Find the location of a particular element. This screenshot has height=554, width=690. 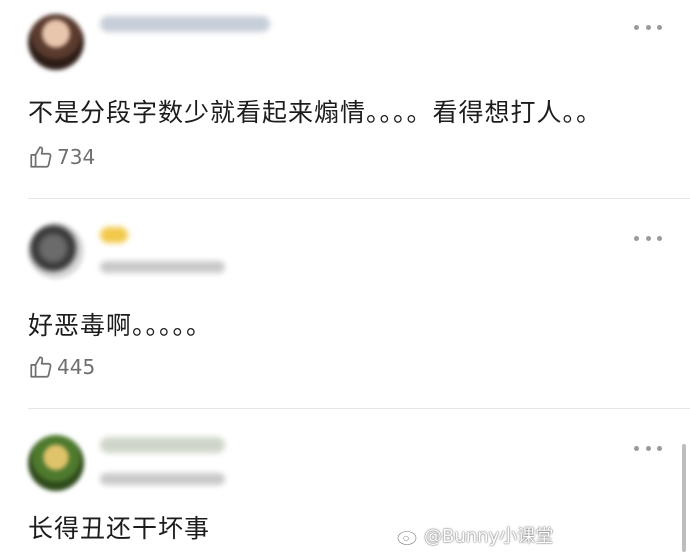

like-count: 734 is located at coordinates (76, 157).